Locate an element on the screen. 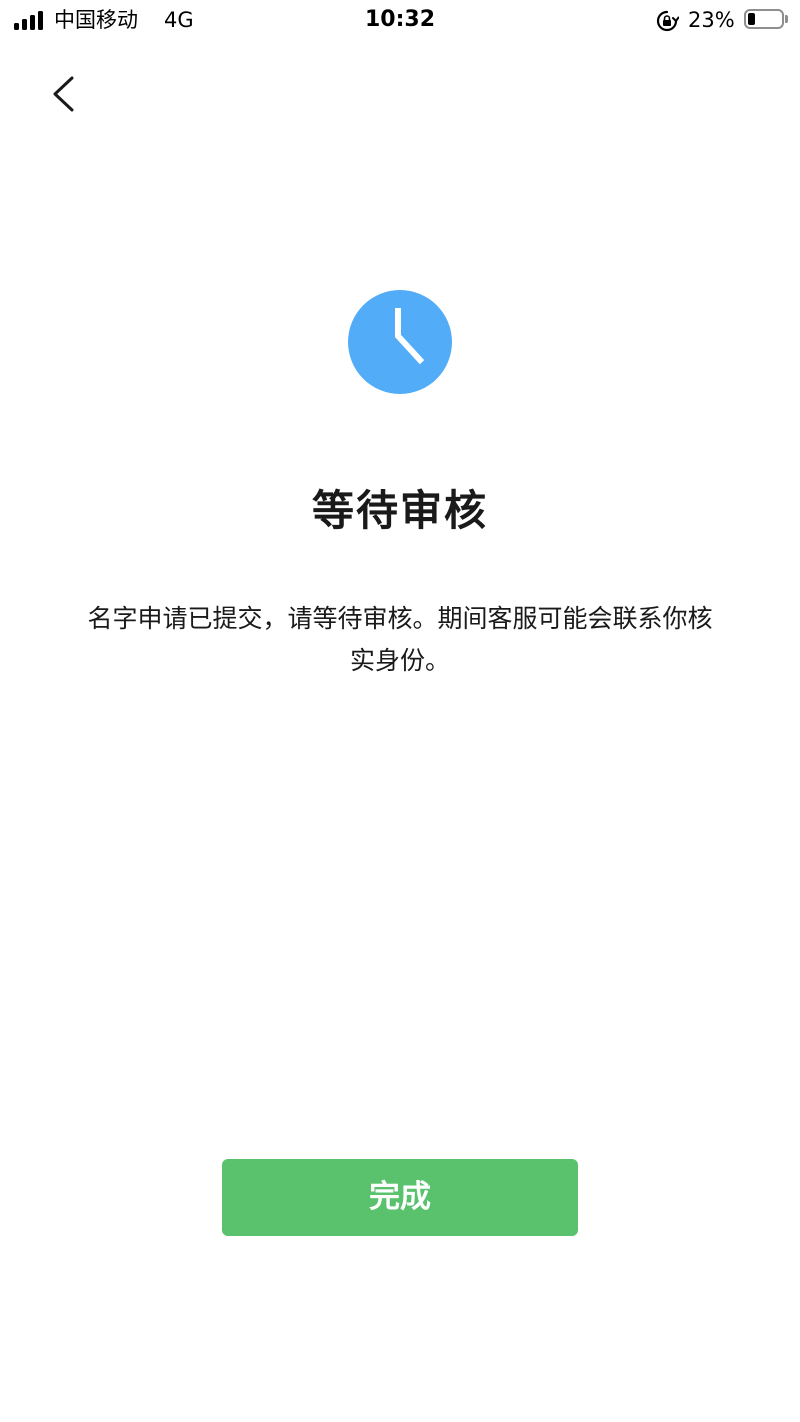  battery-icon is located at coordinates (764, 19).